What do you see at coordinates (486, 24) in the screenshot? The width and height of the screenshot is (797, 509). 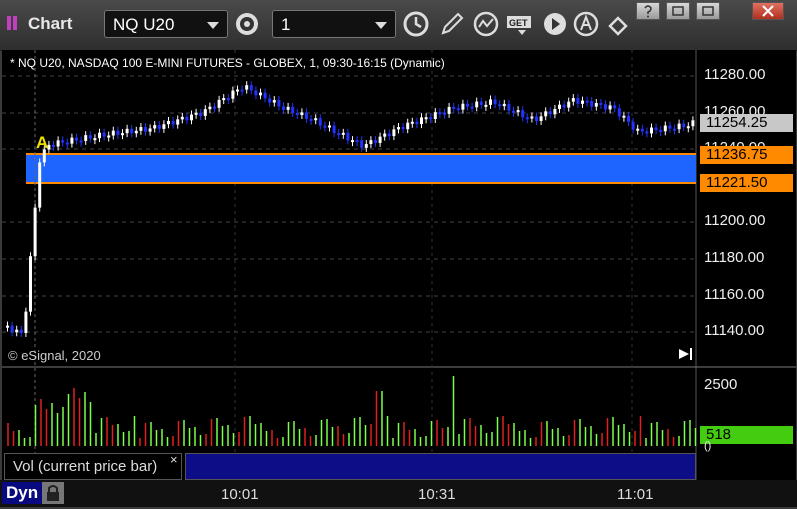 I see `study-icon` at bounding box center [486, 24].